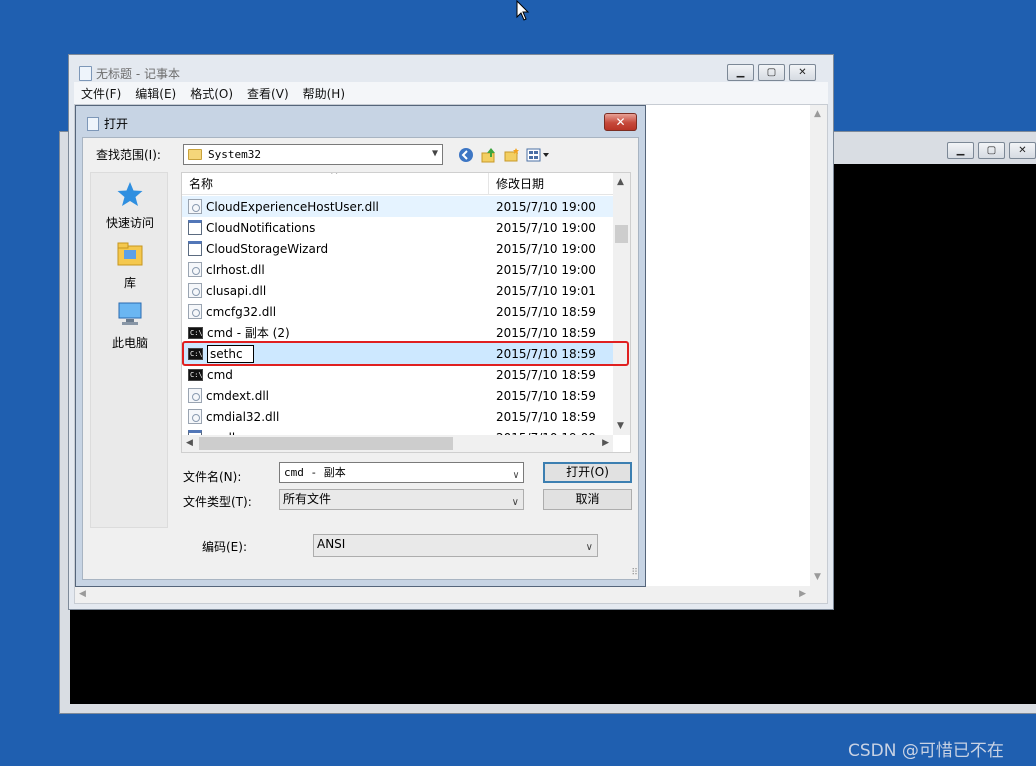 The image size is (1036, 766). I want to click on sort-up-icon: ^, so click(334, 176).